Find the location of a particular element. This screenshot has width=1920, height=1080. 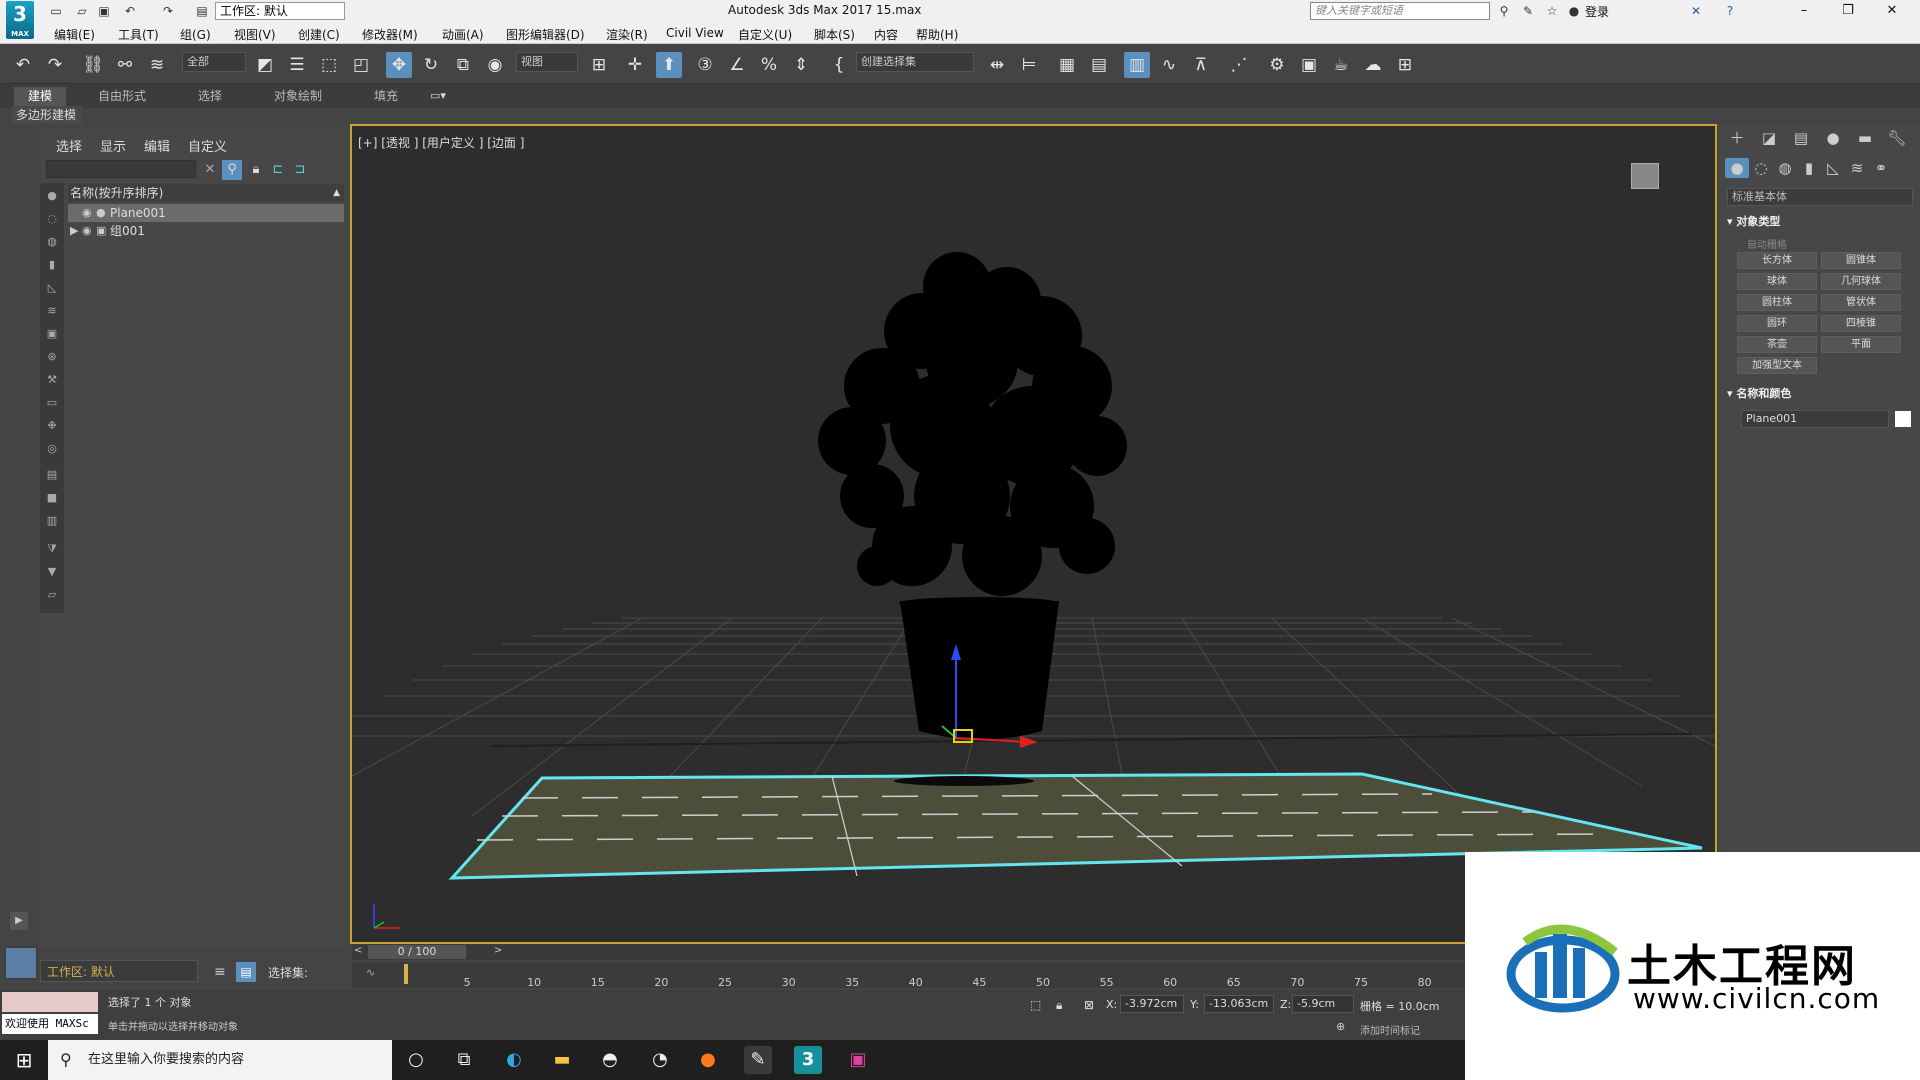

render-in-cloud-icon: ☁ is located at coordinates (1373, 65).